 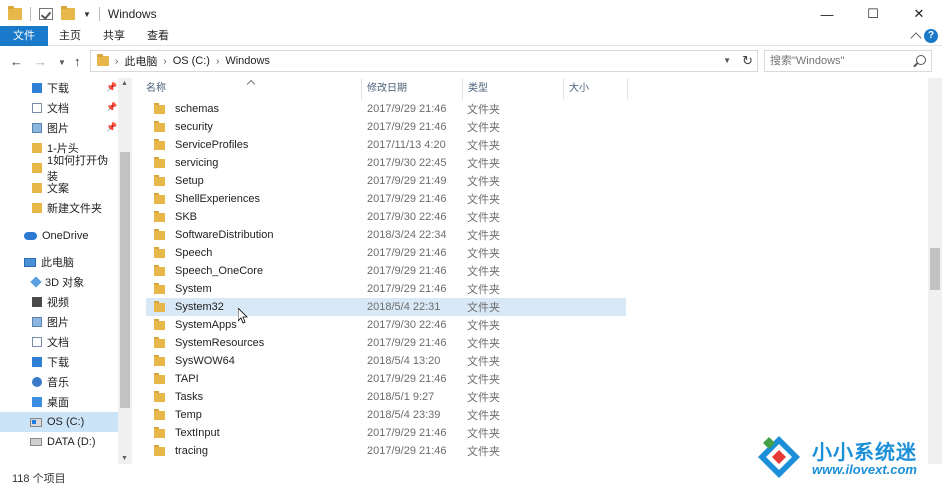 What do you see at coordinates (197, 433) in the screenshot?
I see `file-name: TextInput` at bounding box center [197, 433].